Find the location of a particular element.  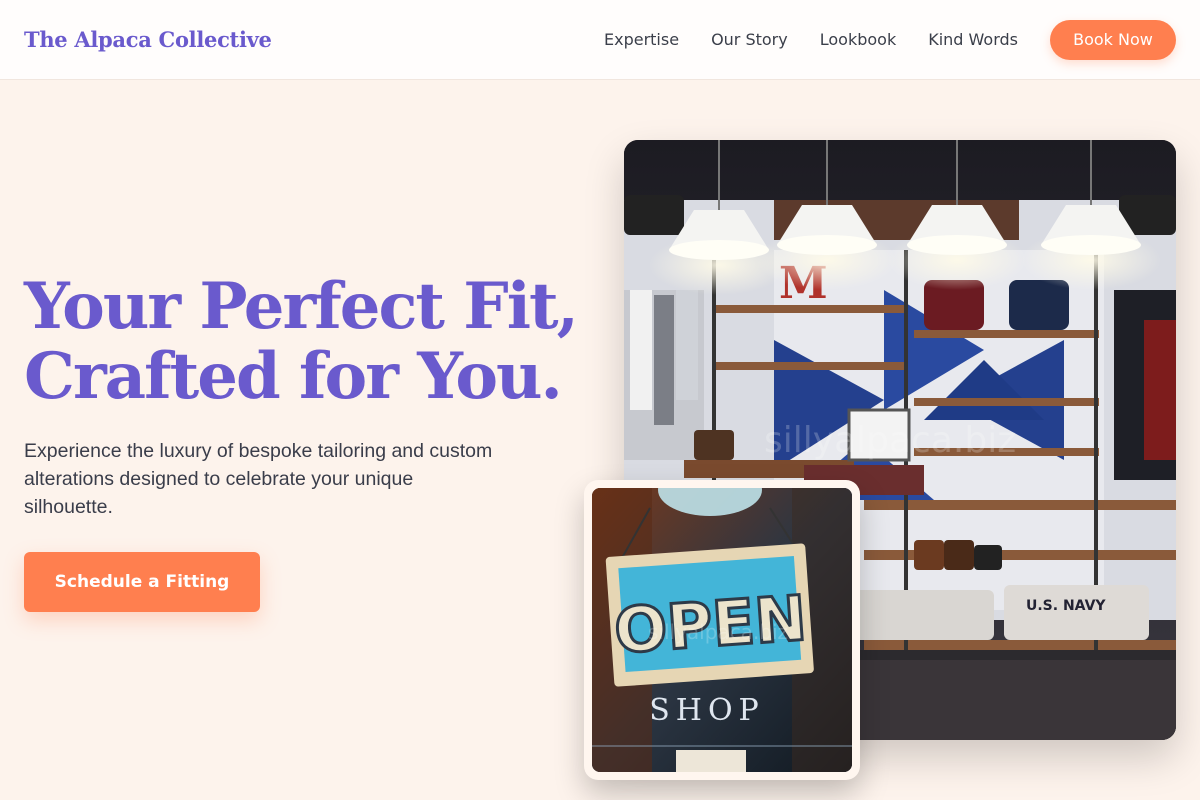

hero-headline-line-2: Crafted for You. is located at coordinates (293, 376).